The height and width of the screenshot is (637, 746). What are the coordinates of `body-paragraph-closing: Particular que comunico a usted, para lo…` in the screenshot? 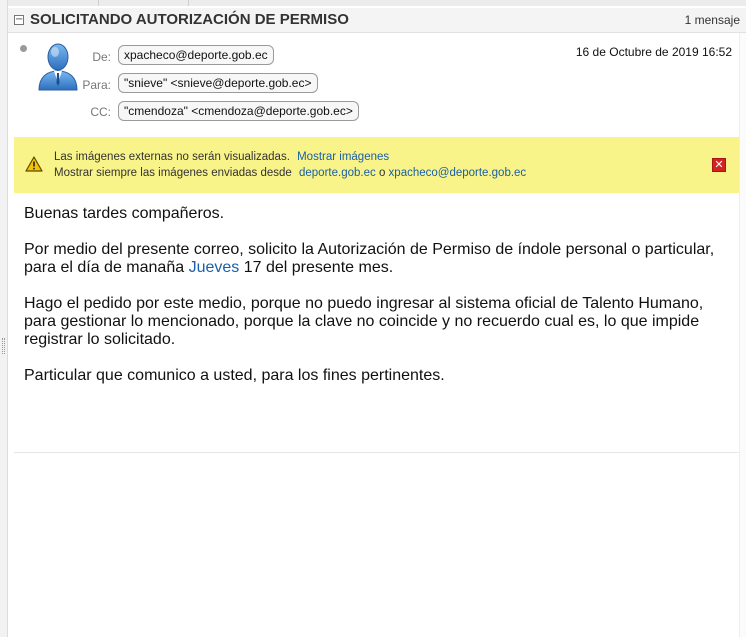 It's located at (234, 375).